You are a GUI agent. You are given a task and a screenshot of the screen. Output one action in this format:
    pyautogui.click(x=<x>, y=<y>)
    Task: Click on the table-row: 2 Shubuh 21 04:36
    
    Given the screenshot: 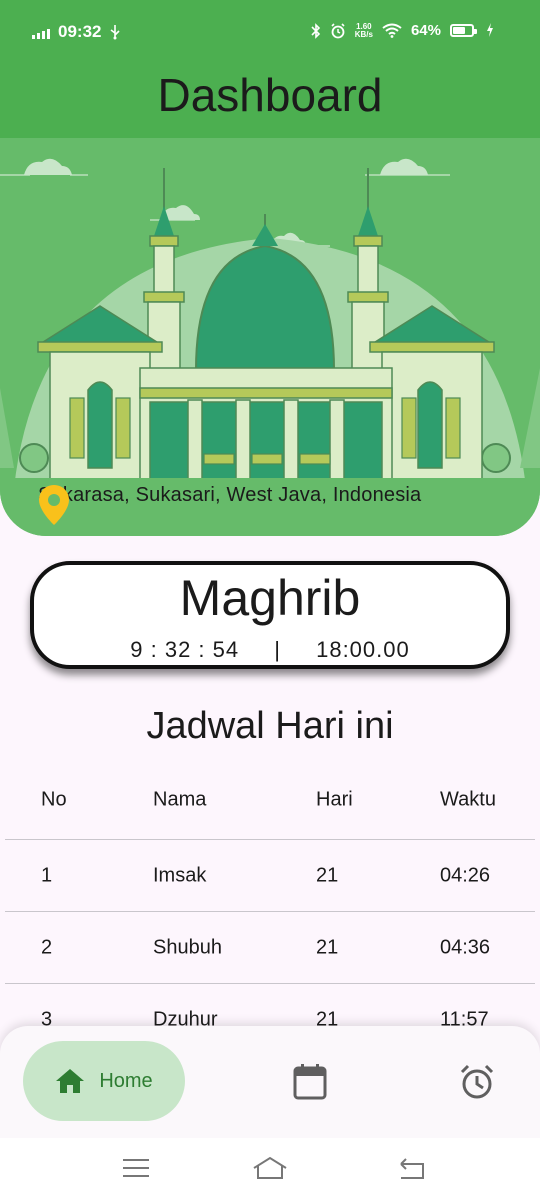 What is the action you would take?
    pyautogui.click(x=270, y=948)
    